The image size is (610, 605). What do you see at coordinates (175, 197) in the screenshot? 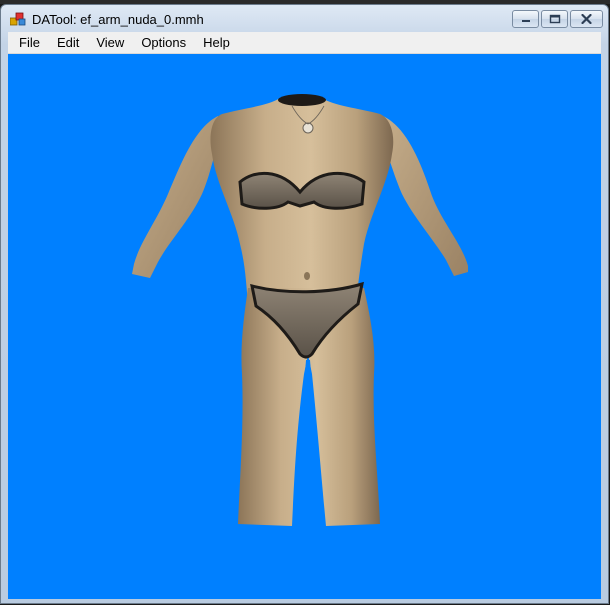
I see `model-left-arm` at bounding box center [175, 197].